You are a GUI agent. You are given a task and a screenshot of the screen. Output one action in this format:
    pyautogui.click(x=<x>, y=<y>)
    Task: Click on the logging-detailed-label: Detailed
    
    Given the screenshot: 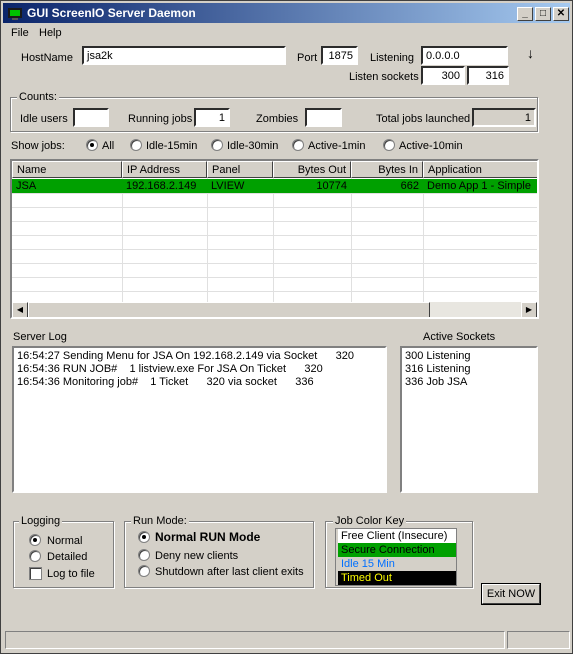 What is the action you would take?
    pyautogui.click(x=67, y=557)
    